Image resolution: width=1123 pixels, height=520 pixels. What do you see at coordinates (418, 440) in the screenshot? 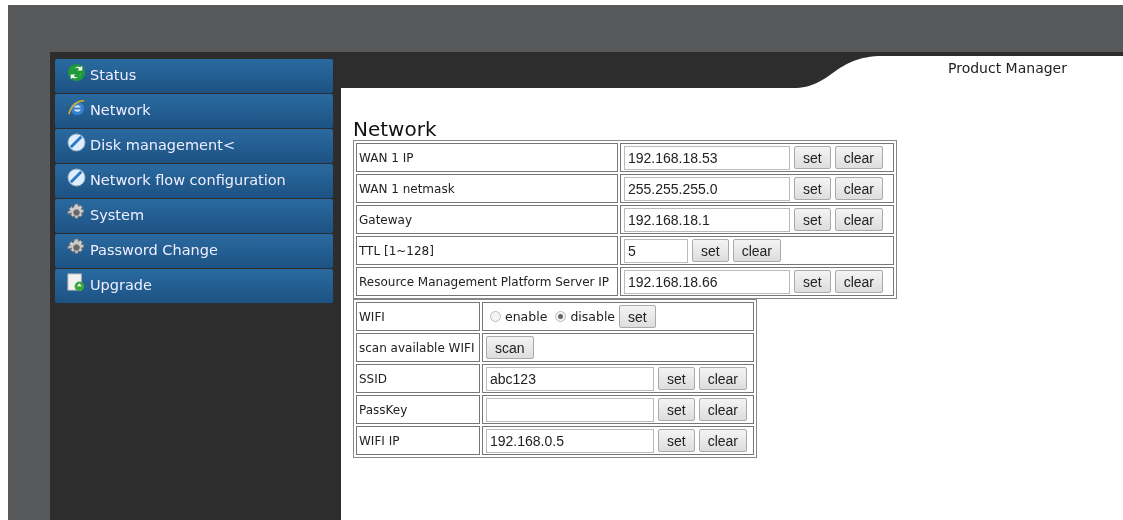
I see `field-label: WIFI IP` at bounding box center [418, 440].